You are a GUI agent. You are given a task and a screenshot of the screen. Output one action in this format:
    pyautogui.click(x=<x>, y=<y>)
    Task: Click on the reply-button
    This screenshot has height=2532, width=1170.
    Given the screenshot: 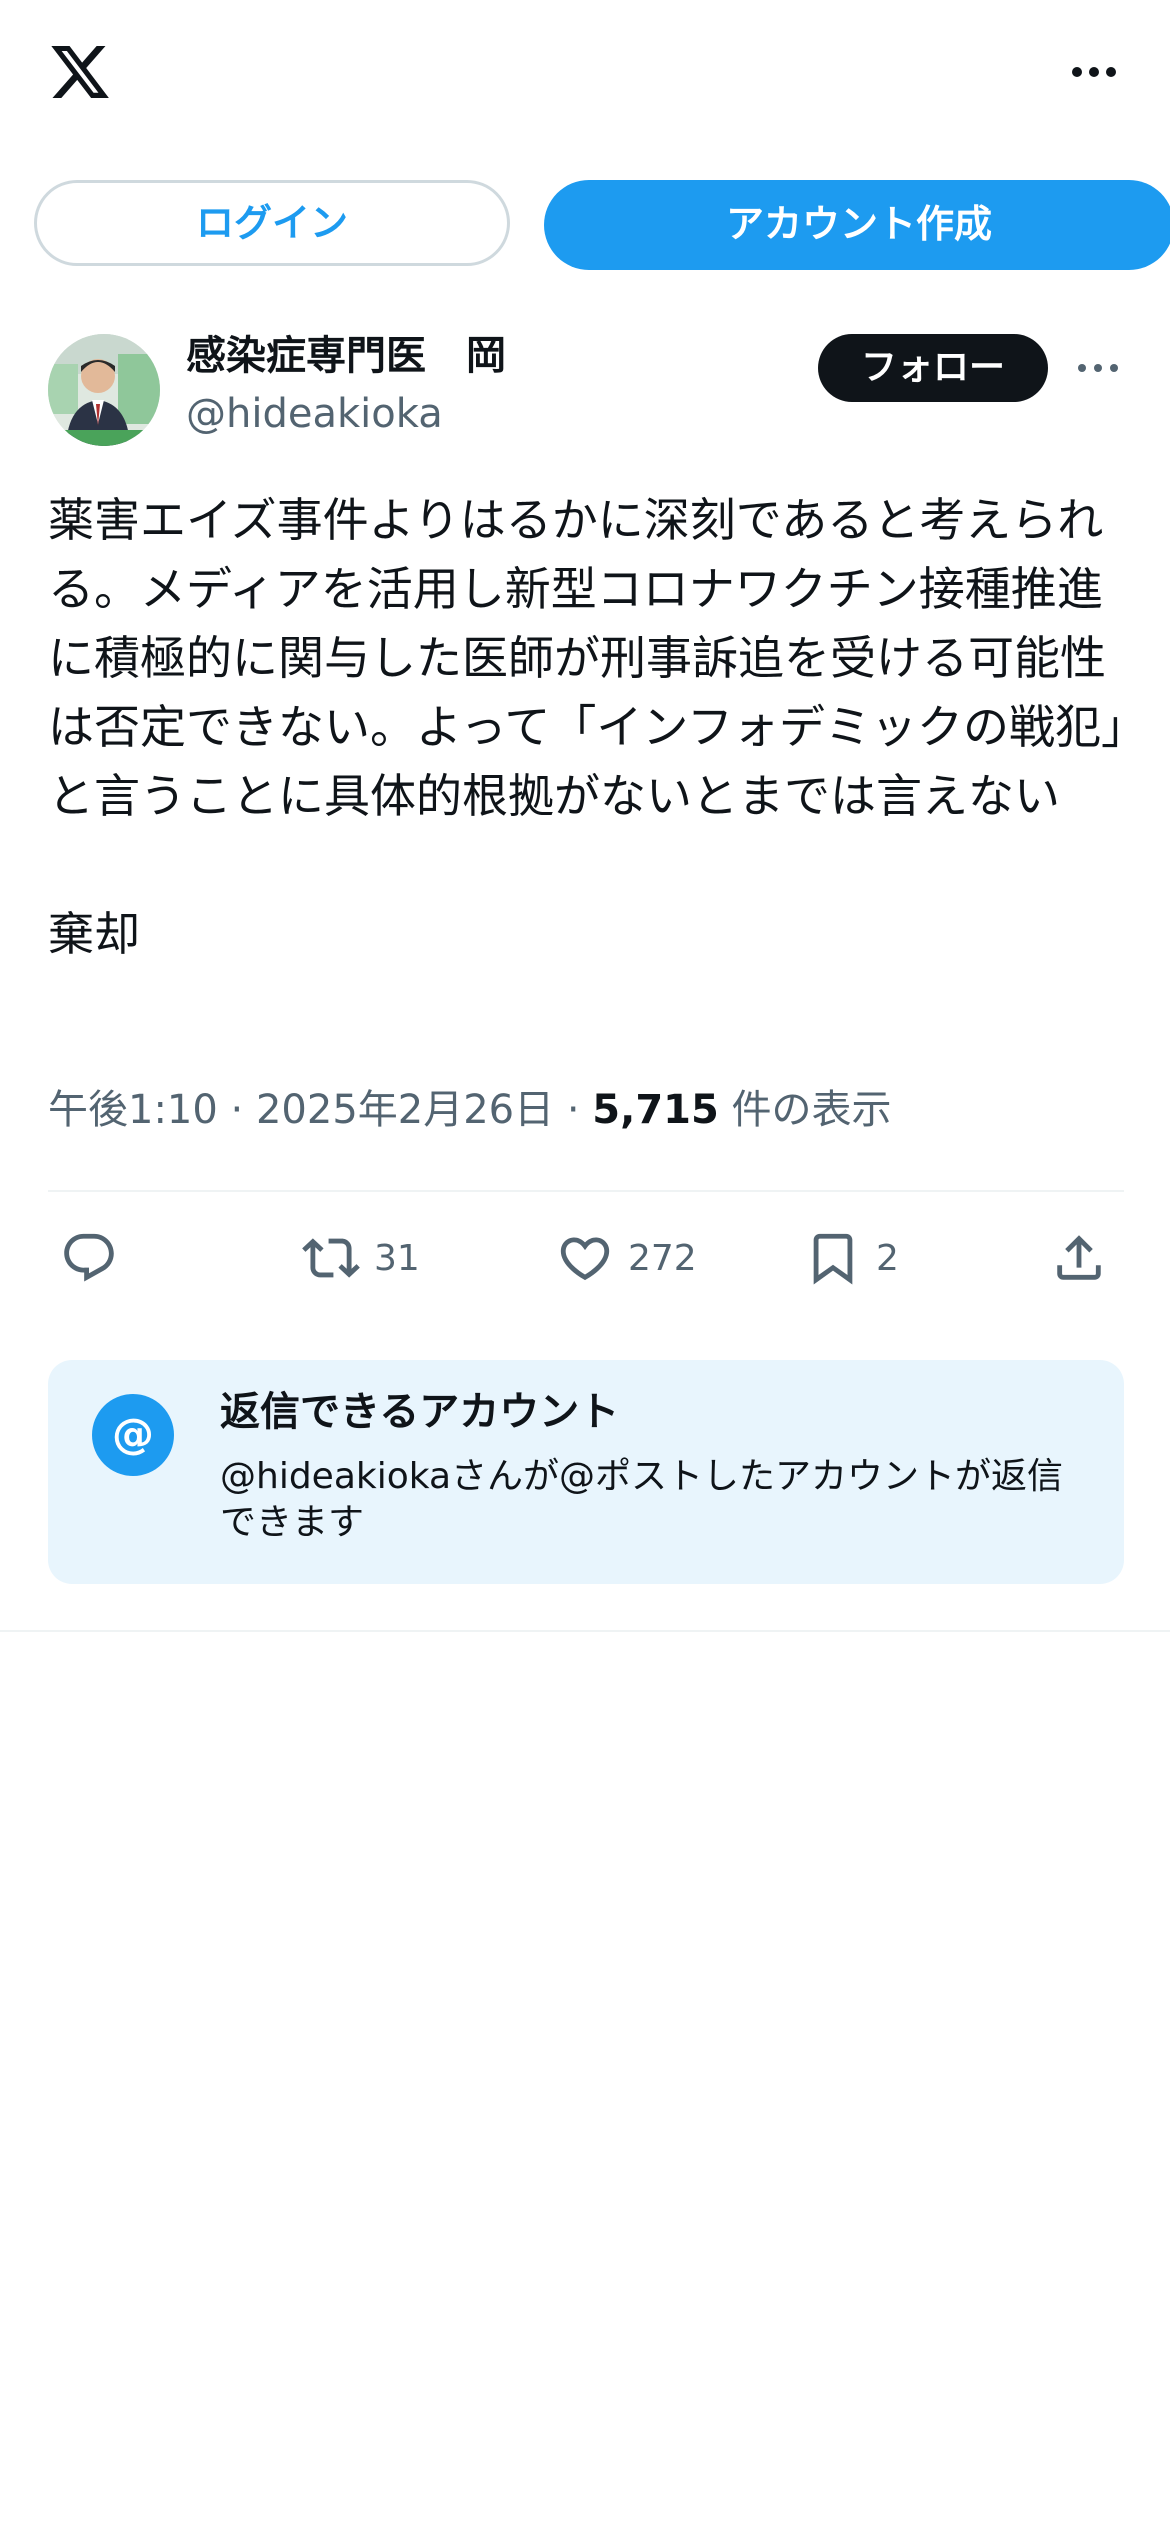 What is the action you would take?
    pyautogui.click(x=89, y=1258)
    